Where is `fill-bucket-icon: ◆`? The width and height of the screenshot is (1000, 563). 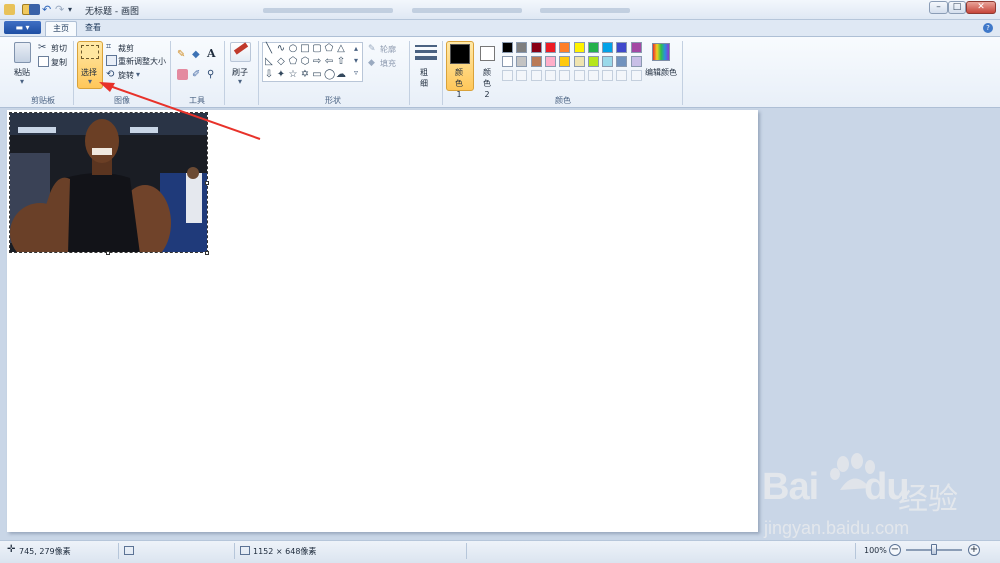
fill-bucket-icon: ◆ is located at coordinates (197, 54).